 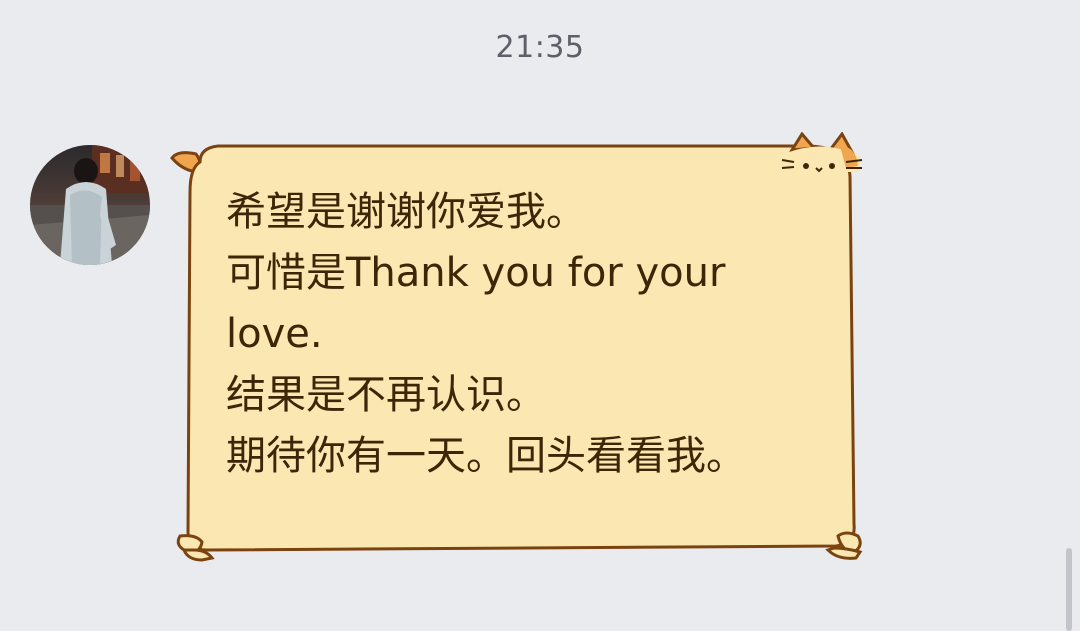 What do you see at coordinates (540, 47) in the screenshot?
I see `message-timestamp: 21:35` at bounding box center [540, 47].